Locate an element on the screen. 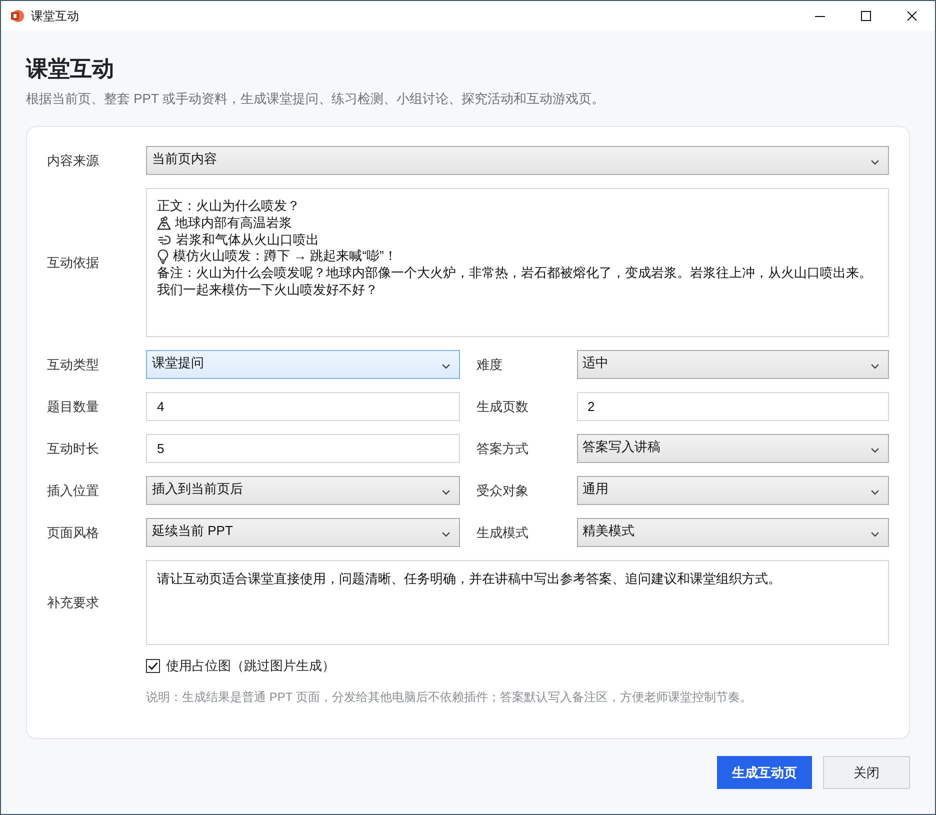 This screenshot has height=815, width=936. textarea-line: 岩浆和气体从火山口喷出 is located at coordinates (247, 240).